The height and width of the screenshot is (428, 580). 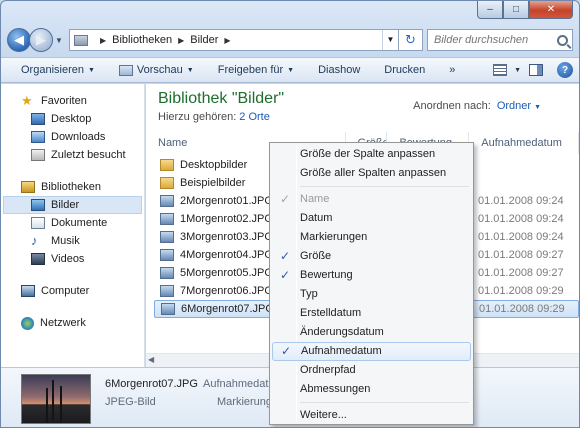 What do you see at coordinates (19, 40) in the screenshot?
I see `back-button: ◀` at bounding box center [19, 40].